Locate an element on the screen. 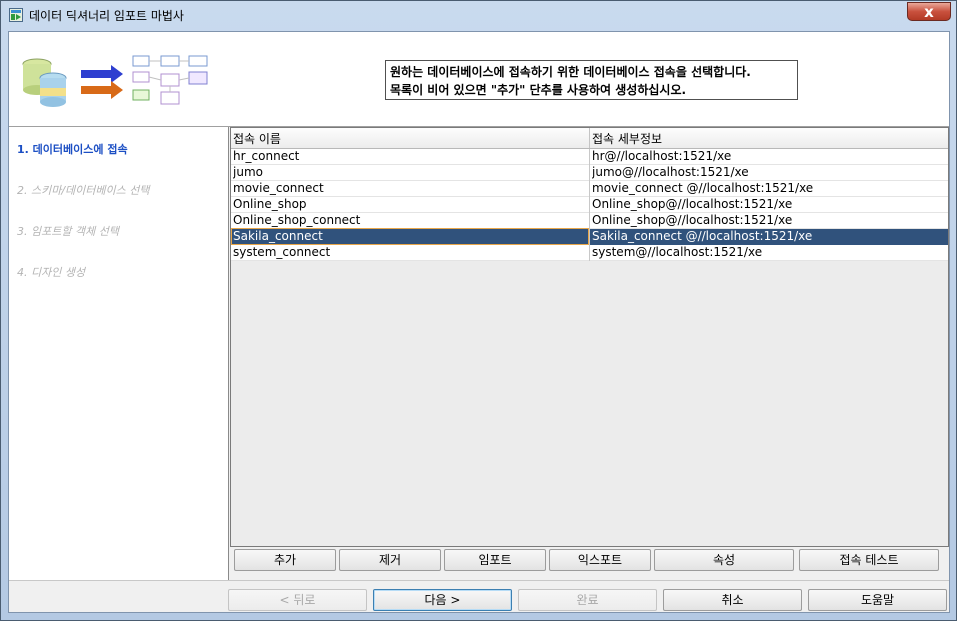 This screenshot has height=621, width=957. back-button: < 뒤로 is located at coordinates (297, 600).